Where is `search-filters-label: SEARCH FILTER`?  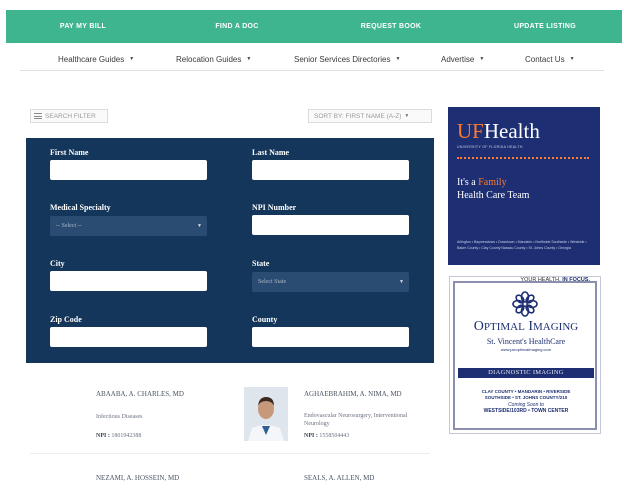 search-filters-label: SEARCH FILTER is located at coordinates (70, 116).